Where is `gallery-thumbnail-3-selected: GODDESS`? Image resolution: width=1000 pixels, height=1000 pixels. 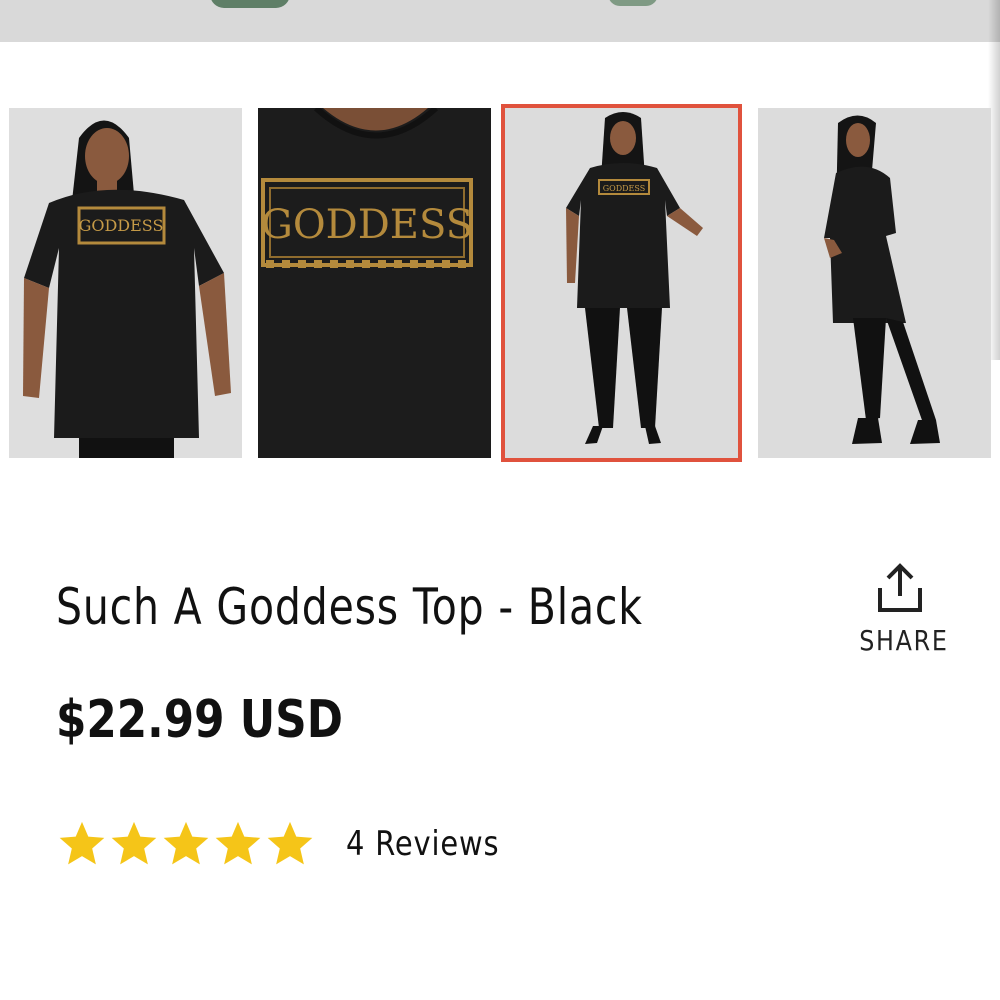 gallery-thumbnail-3-selected: GODDESS is located at coordinates (621, 283).